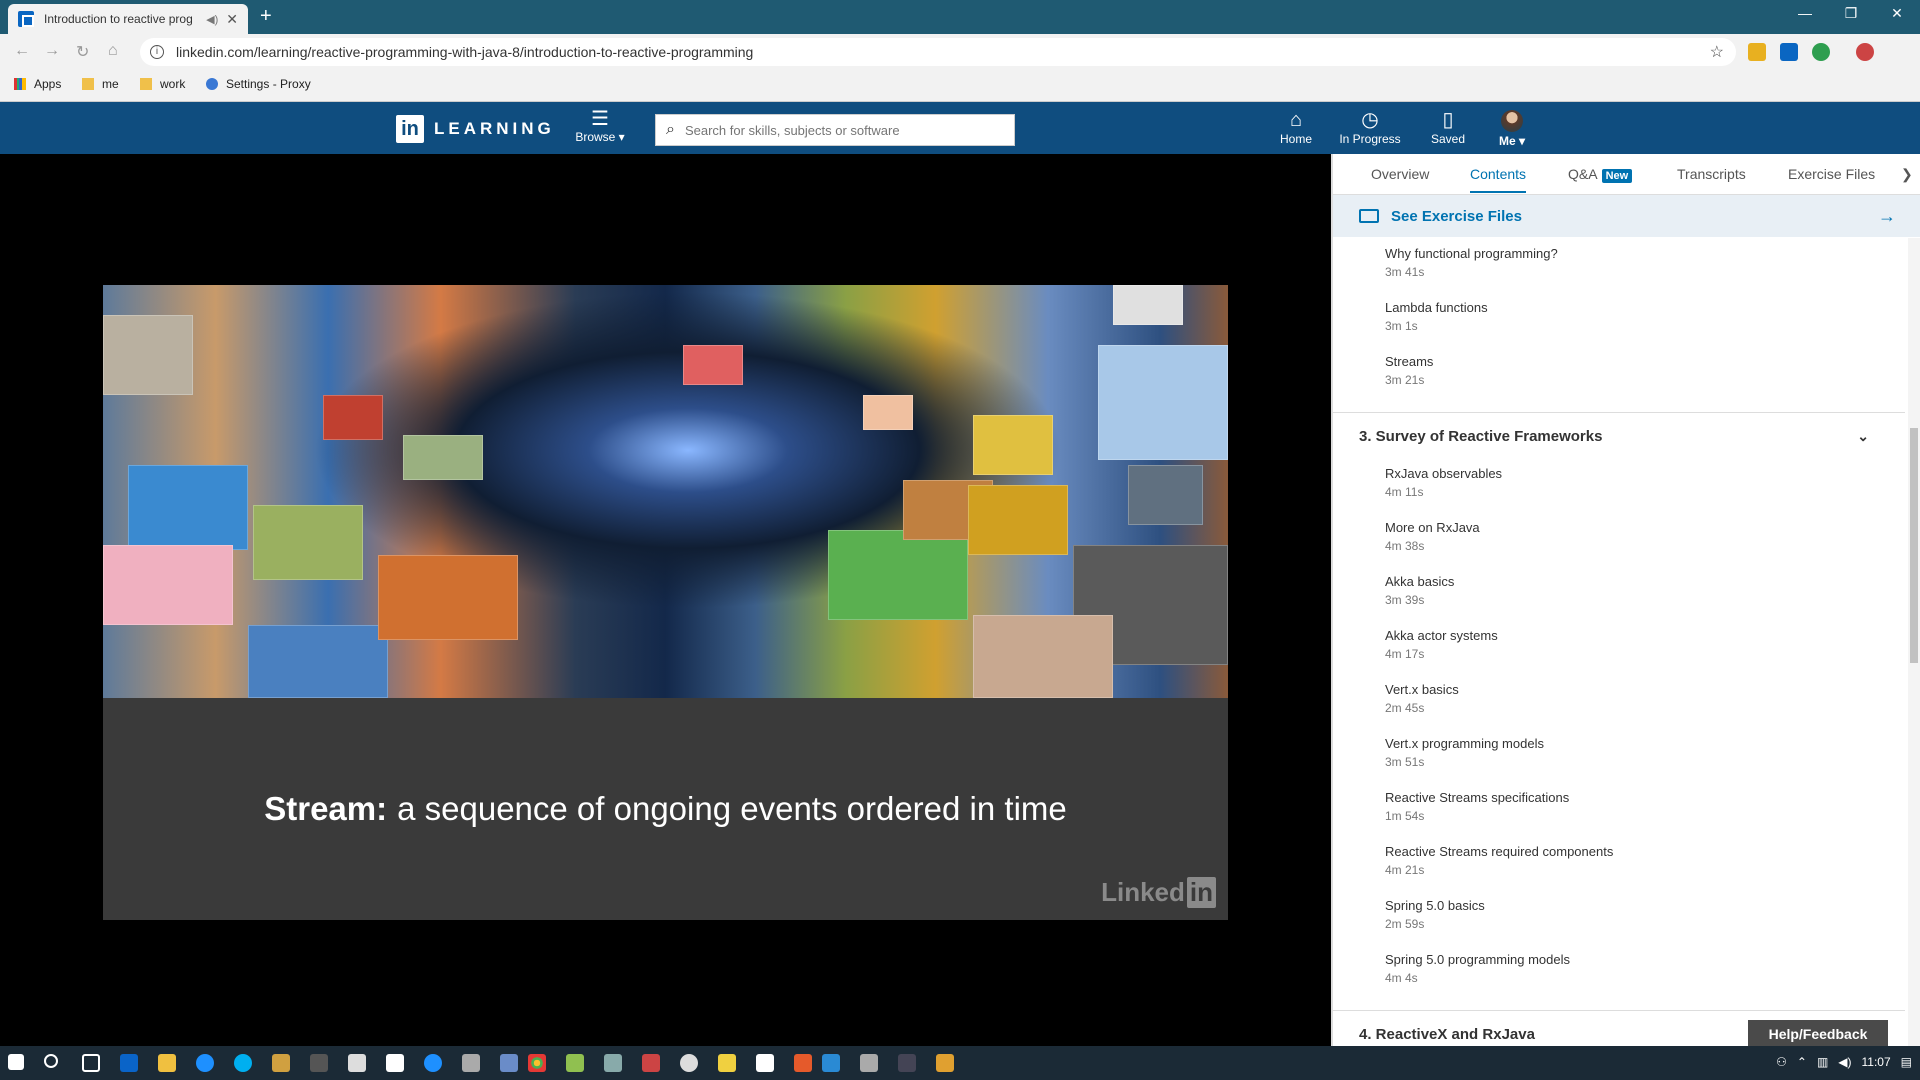 This screenshot has height=1080, width=1920. Describe the element at coordinates (1711, 174) in the screenshot. I see `tab-transcripts: Transcripts` at that location.